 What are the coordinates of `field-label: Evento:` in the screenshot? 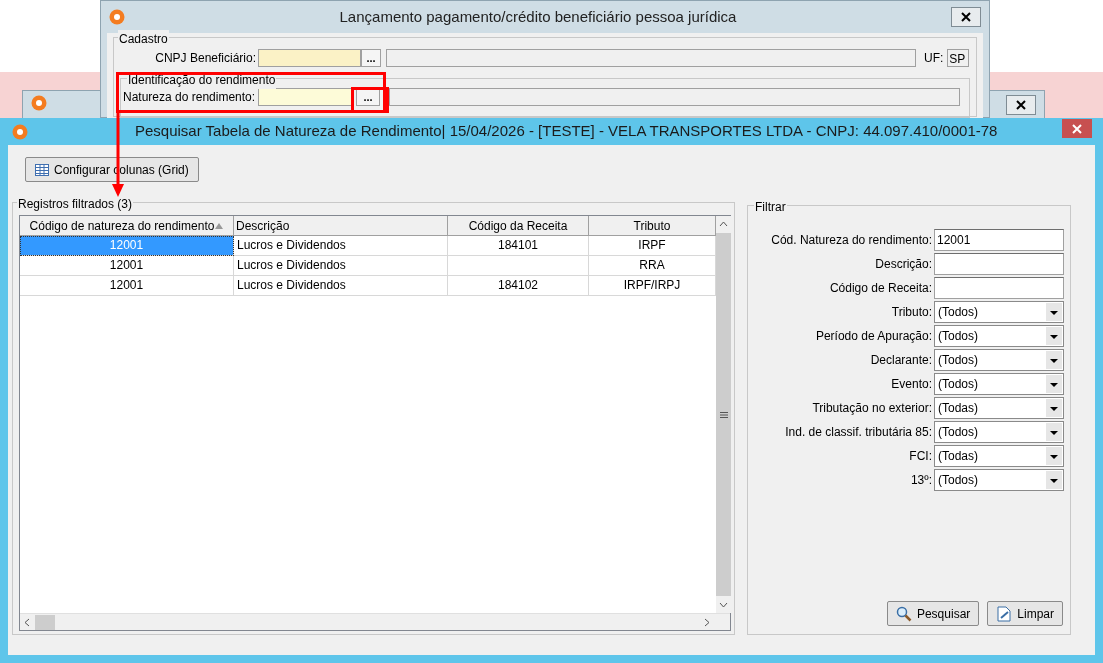 It's located at (911, 384).